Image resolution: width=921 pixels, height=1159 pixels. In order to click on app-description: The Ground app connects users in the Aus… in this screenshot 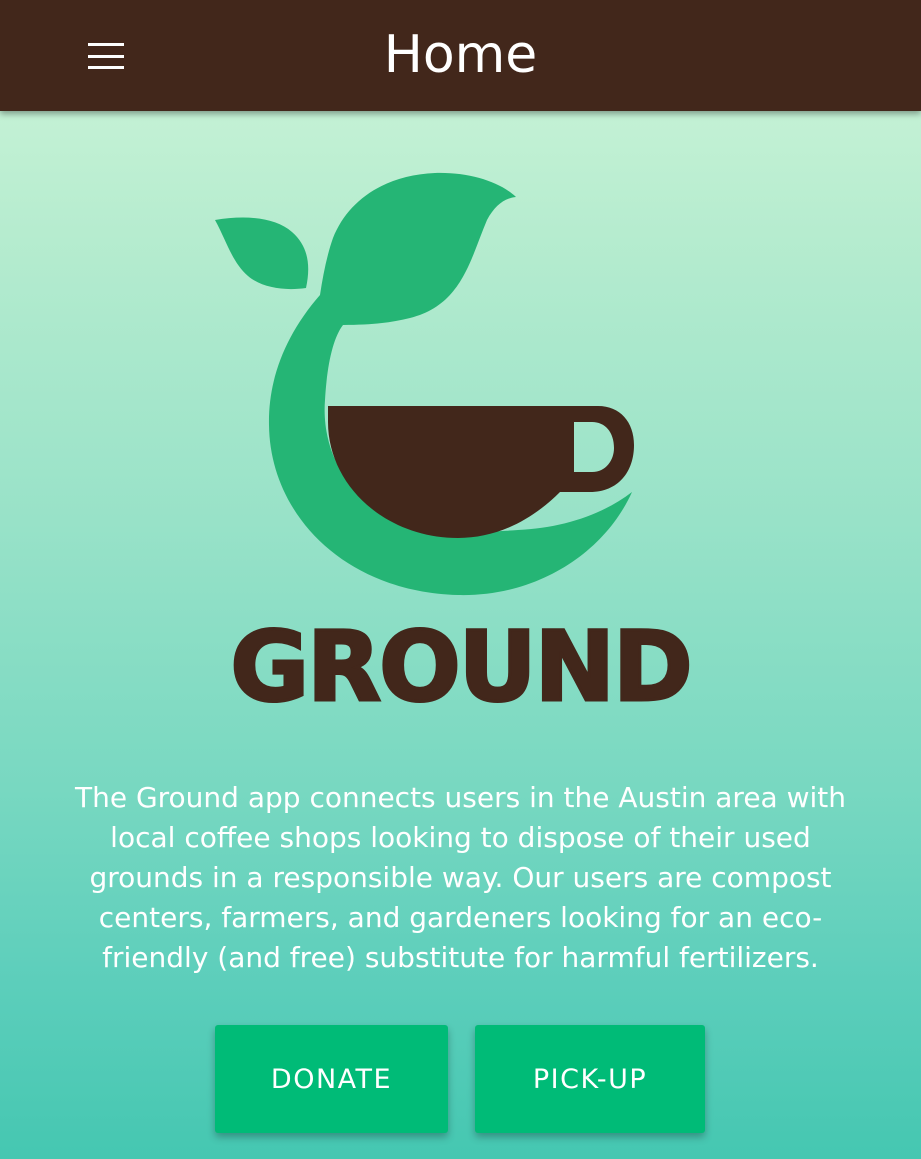, I will do `click(460, 877)`.